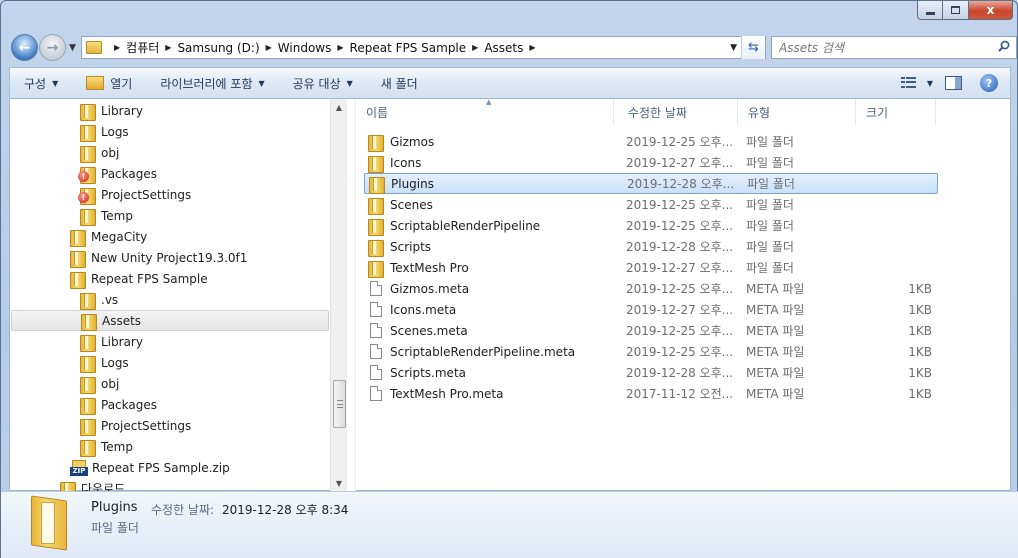 The height and width of the screenshot is (558, 1018). I want to click on change-view-icon, so click(908, 83).